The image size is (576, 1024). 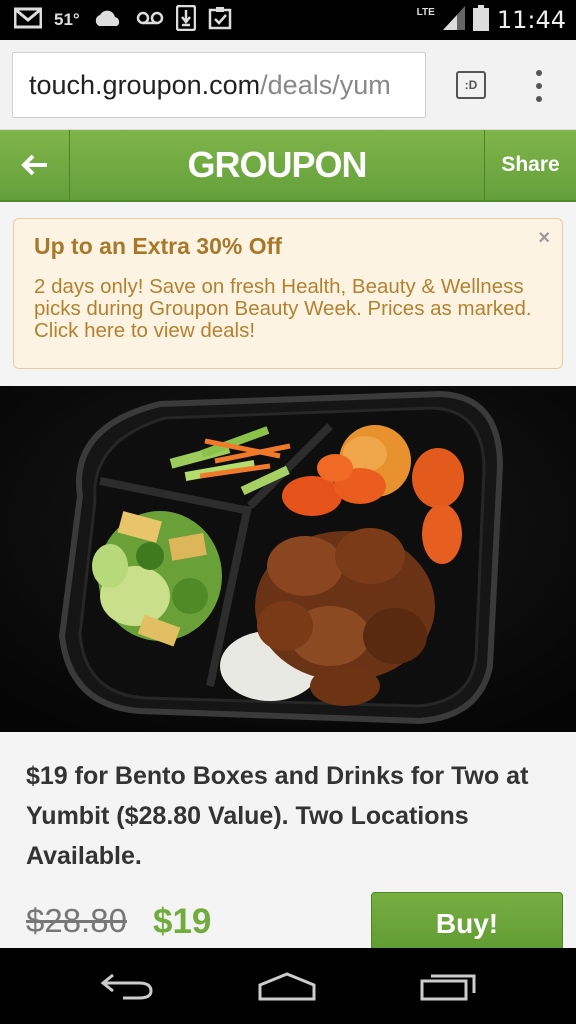 I want to click on network-type: LTE, so click(x=425, y=12).